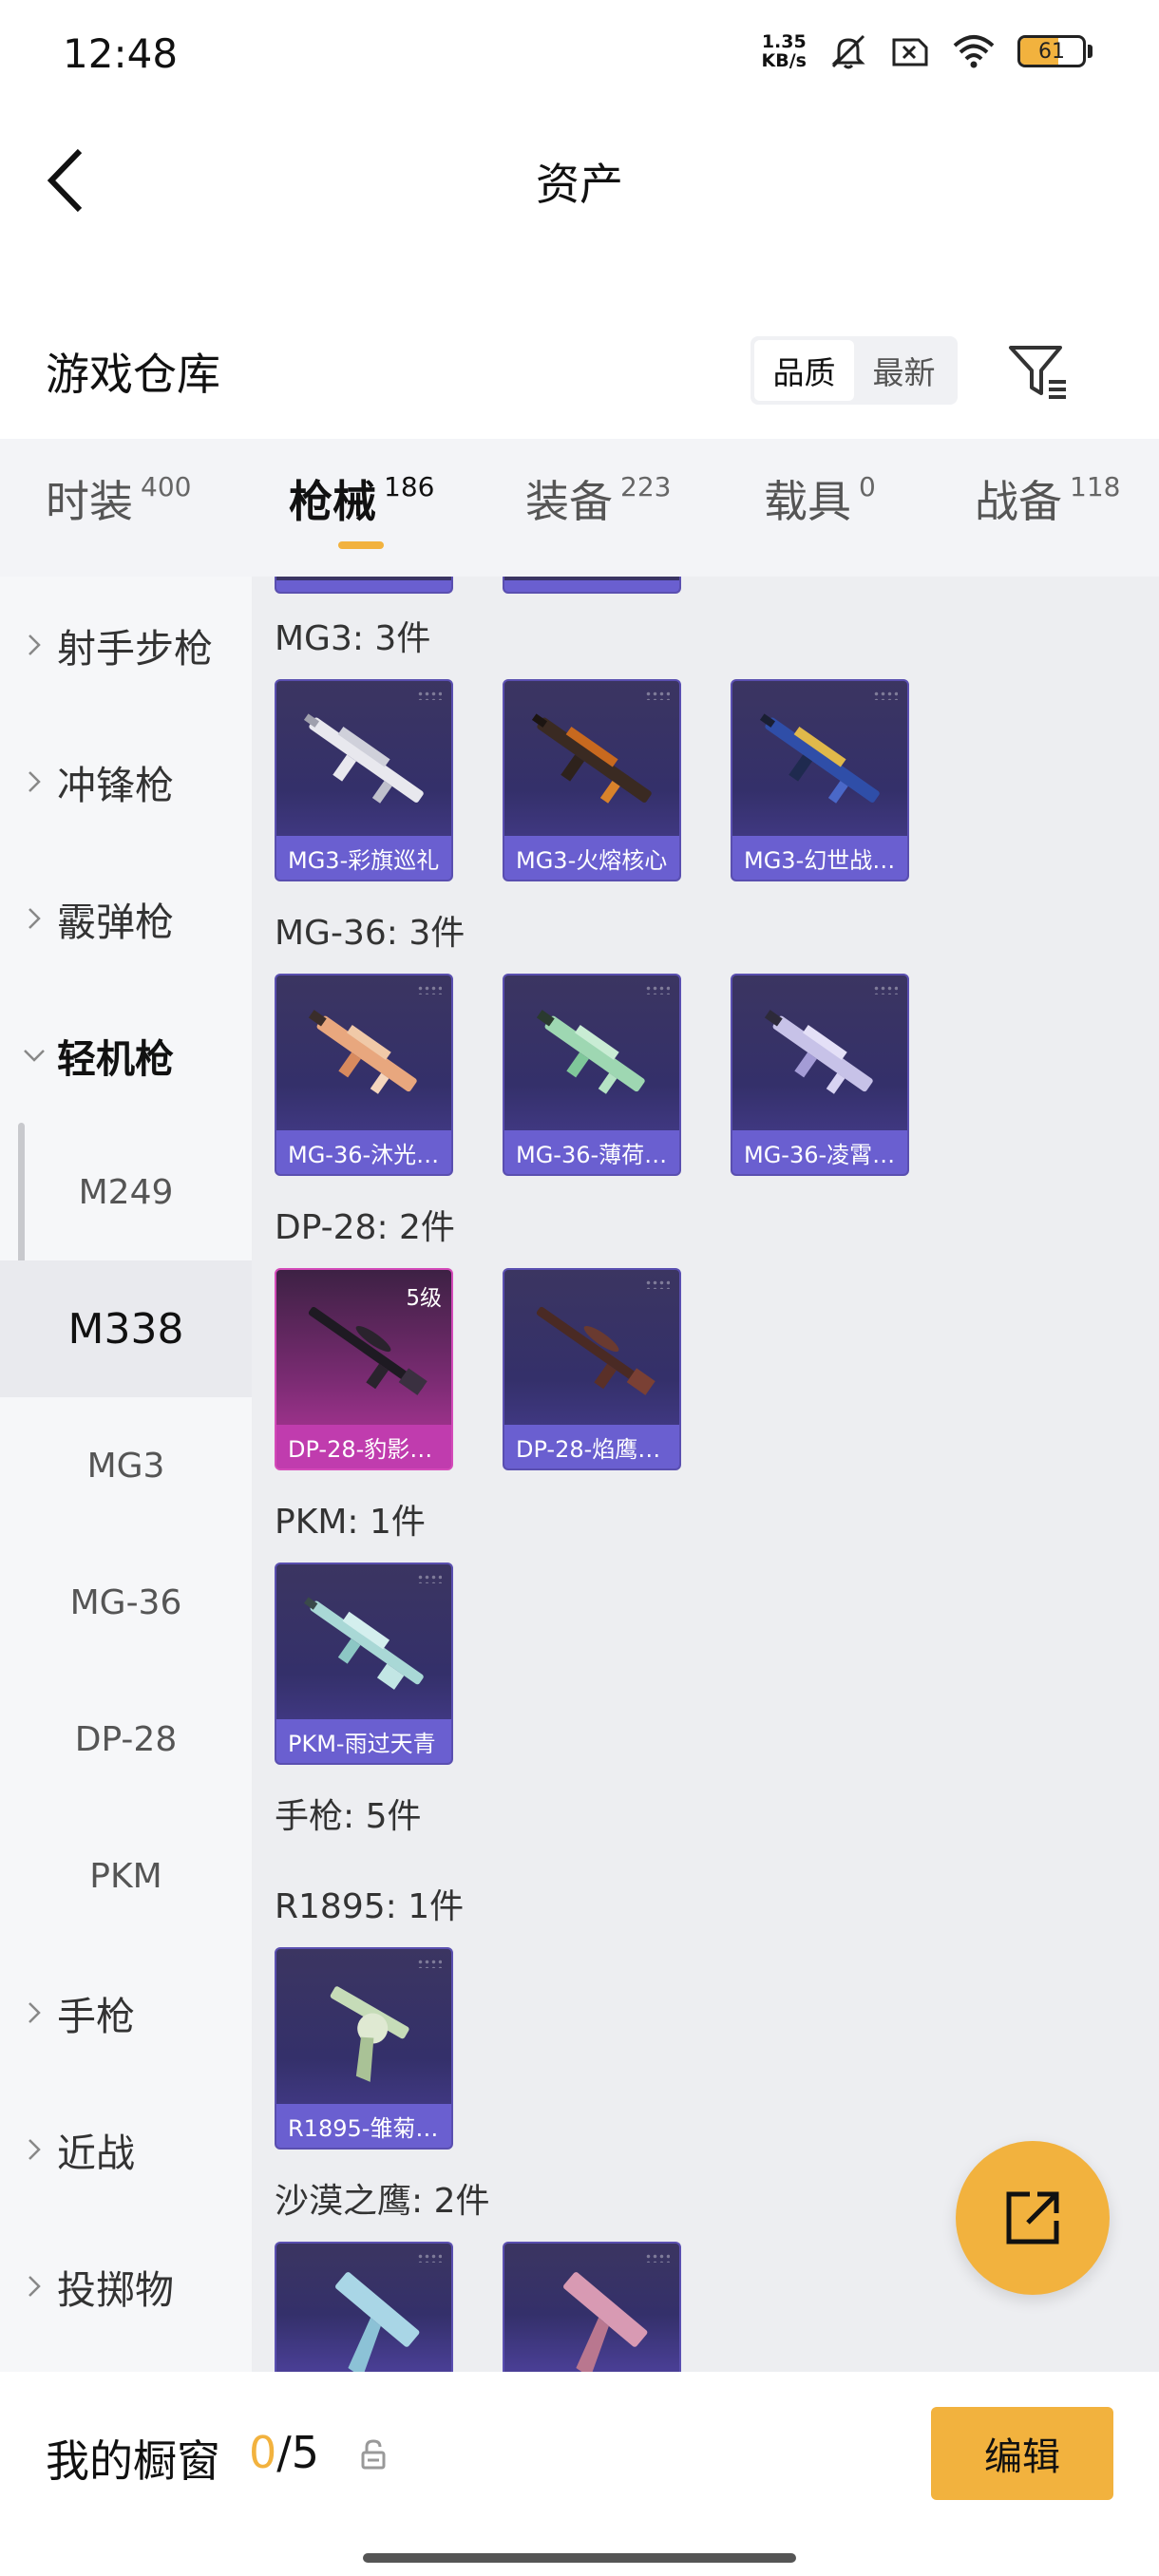 This screenshot has height=2576, width=1159. What do you see at coordinates (363, 1741) in the screenshot?
I see `skin-name: PKM-雨过天青` at bounding box center [363, 1741].